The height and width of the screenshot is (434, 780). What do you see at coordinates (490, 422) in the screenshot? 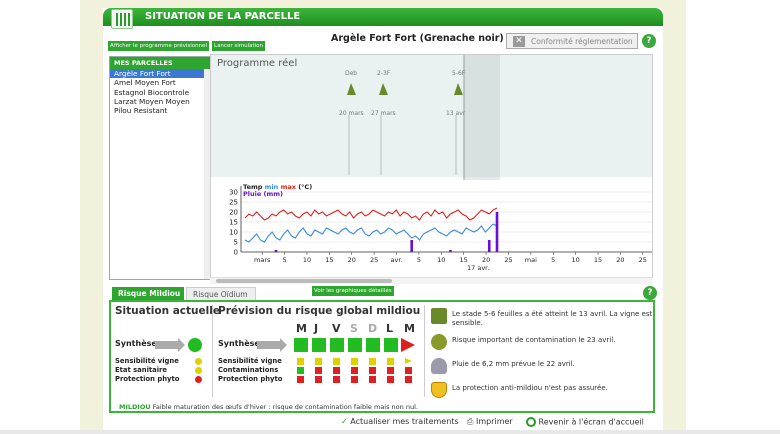
I see `imprimer-link: ⎙ Imprimer` at bounding box center [490, 422].